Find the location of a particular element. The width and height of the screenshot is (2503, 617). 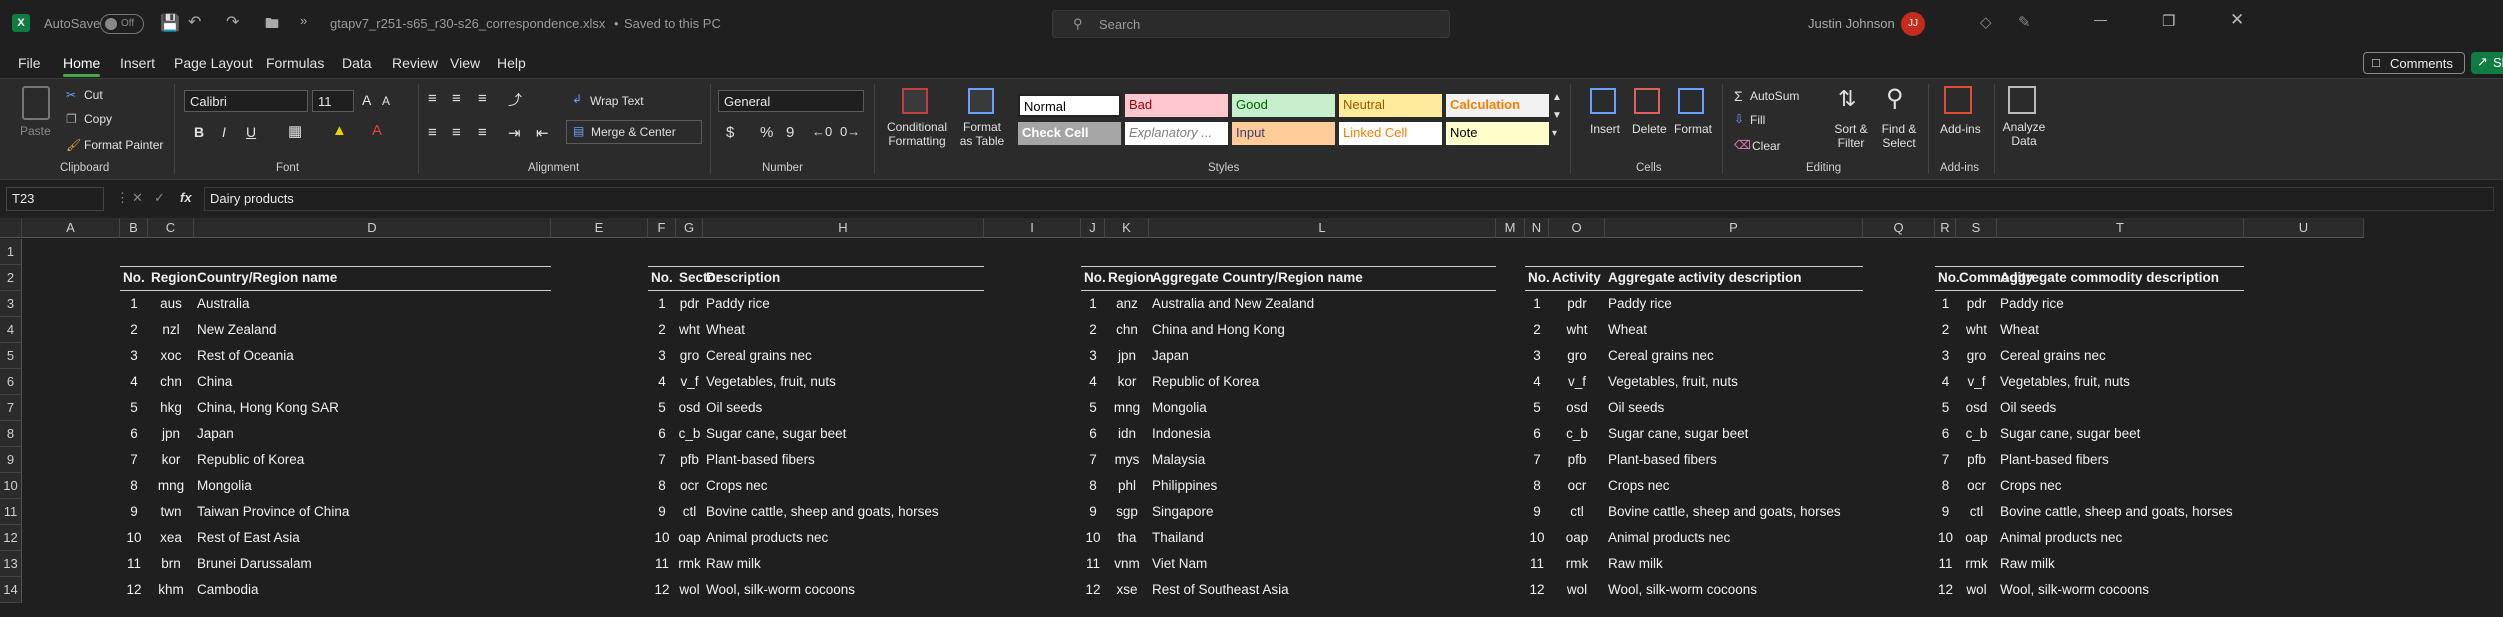

table-cell: Vegetables, fruit, nuts is located at coordinates (1673, 382).